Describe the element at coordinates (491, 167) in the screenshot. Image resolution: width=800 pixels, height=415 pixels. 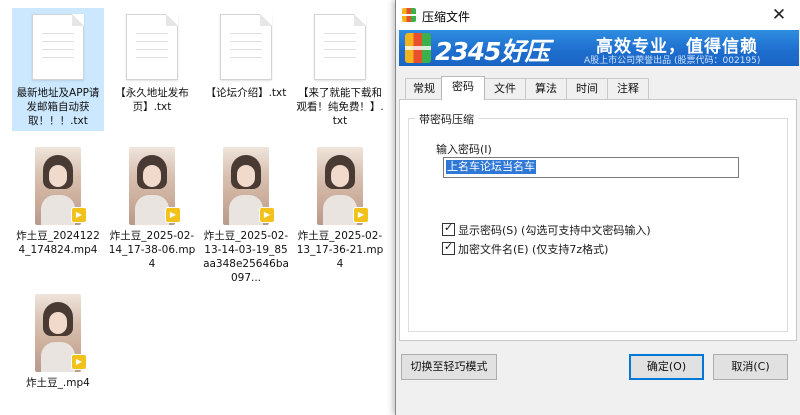
I see `password-value: 上名车论坛当名车` at that location.